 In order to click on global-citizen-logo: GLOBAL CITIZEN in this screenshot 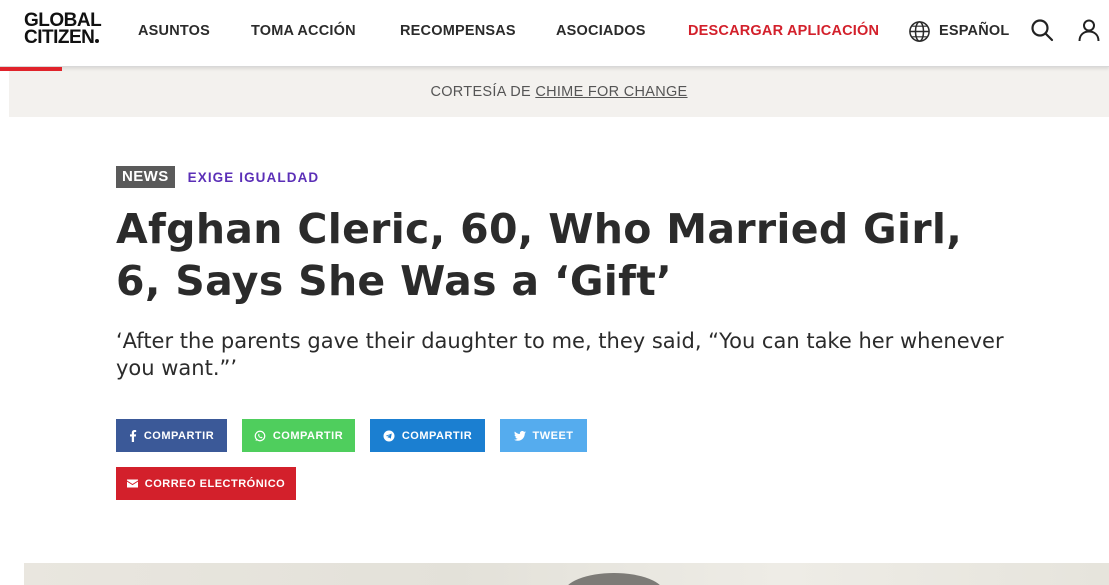, I will do `click(72, 29)`.